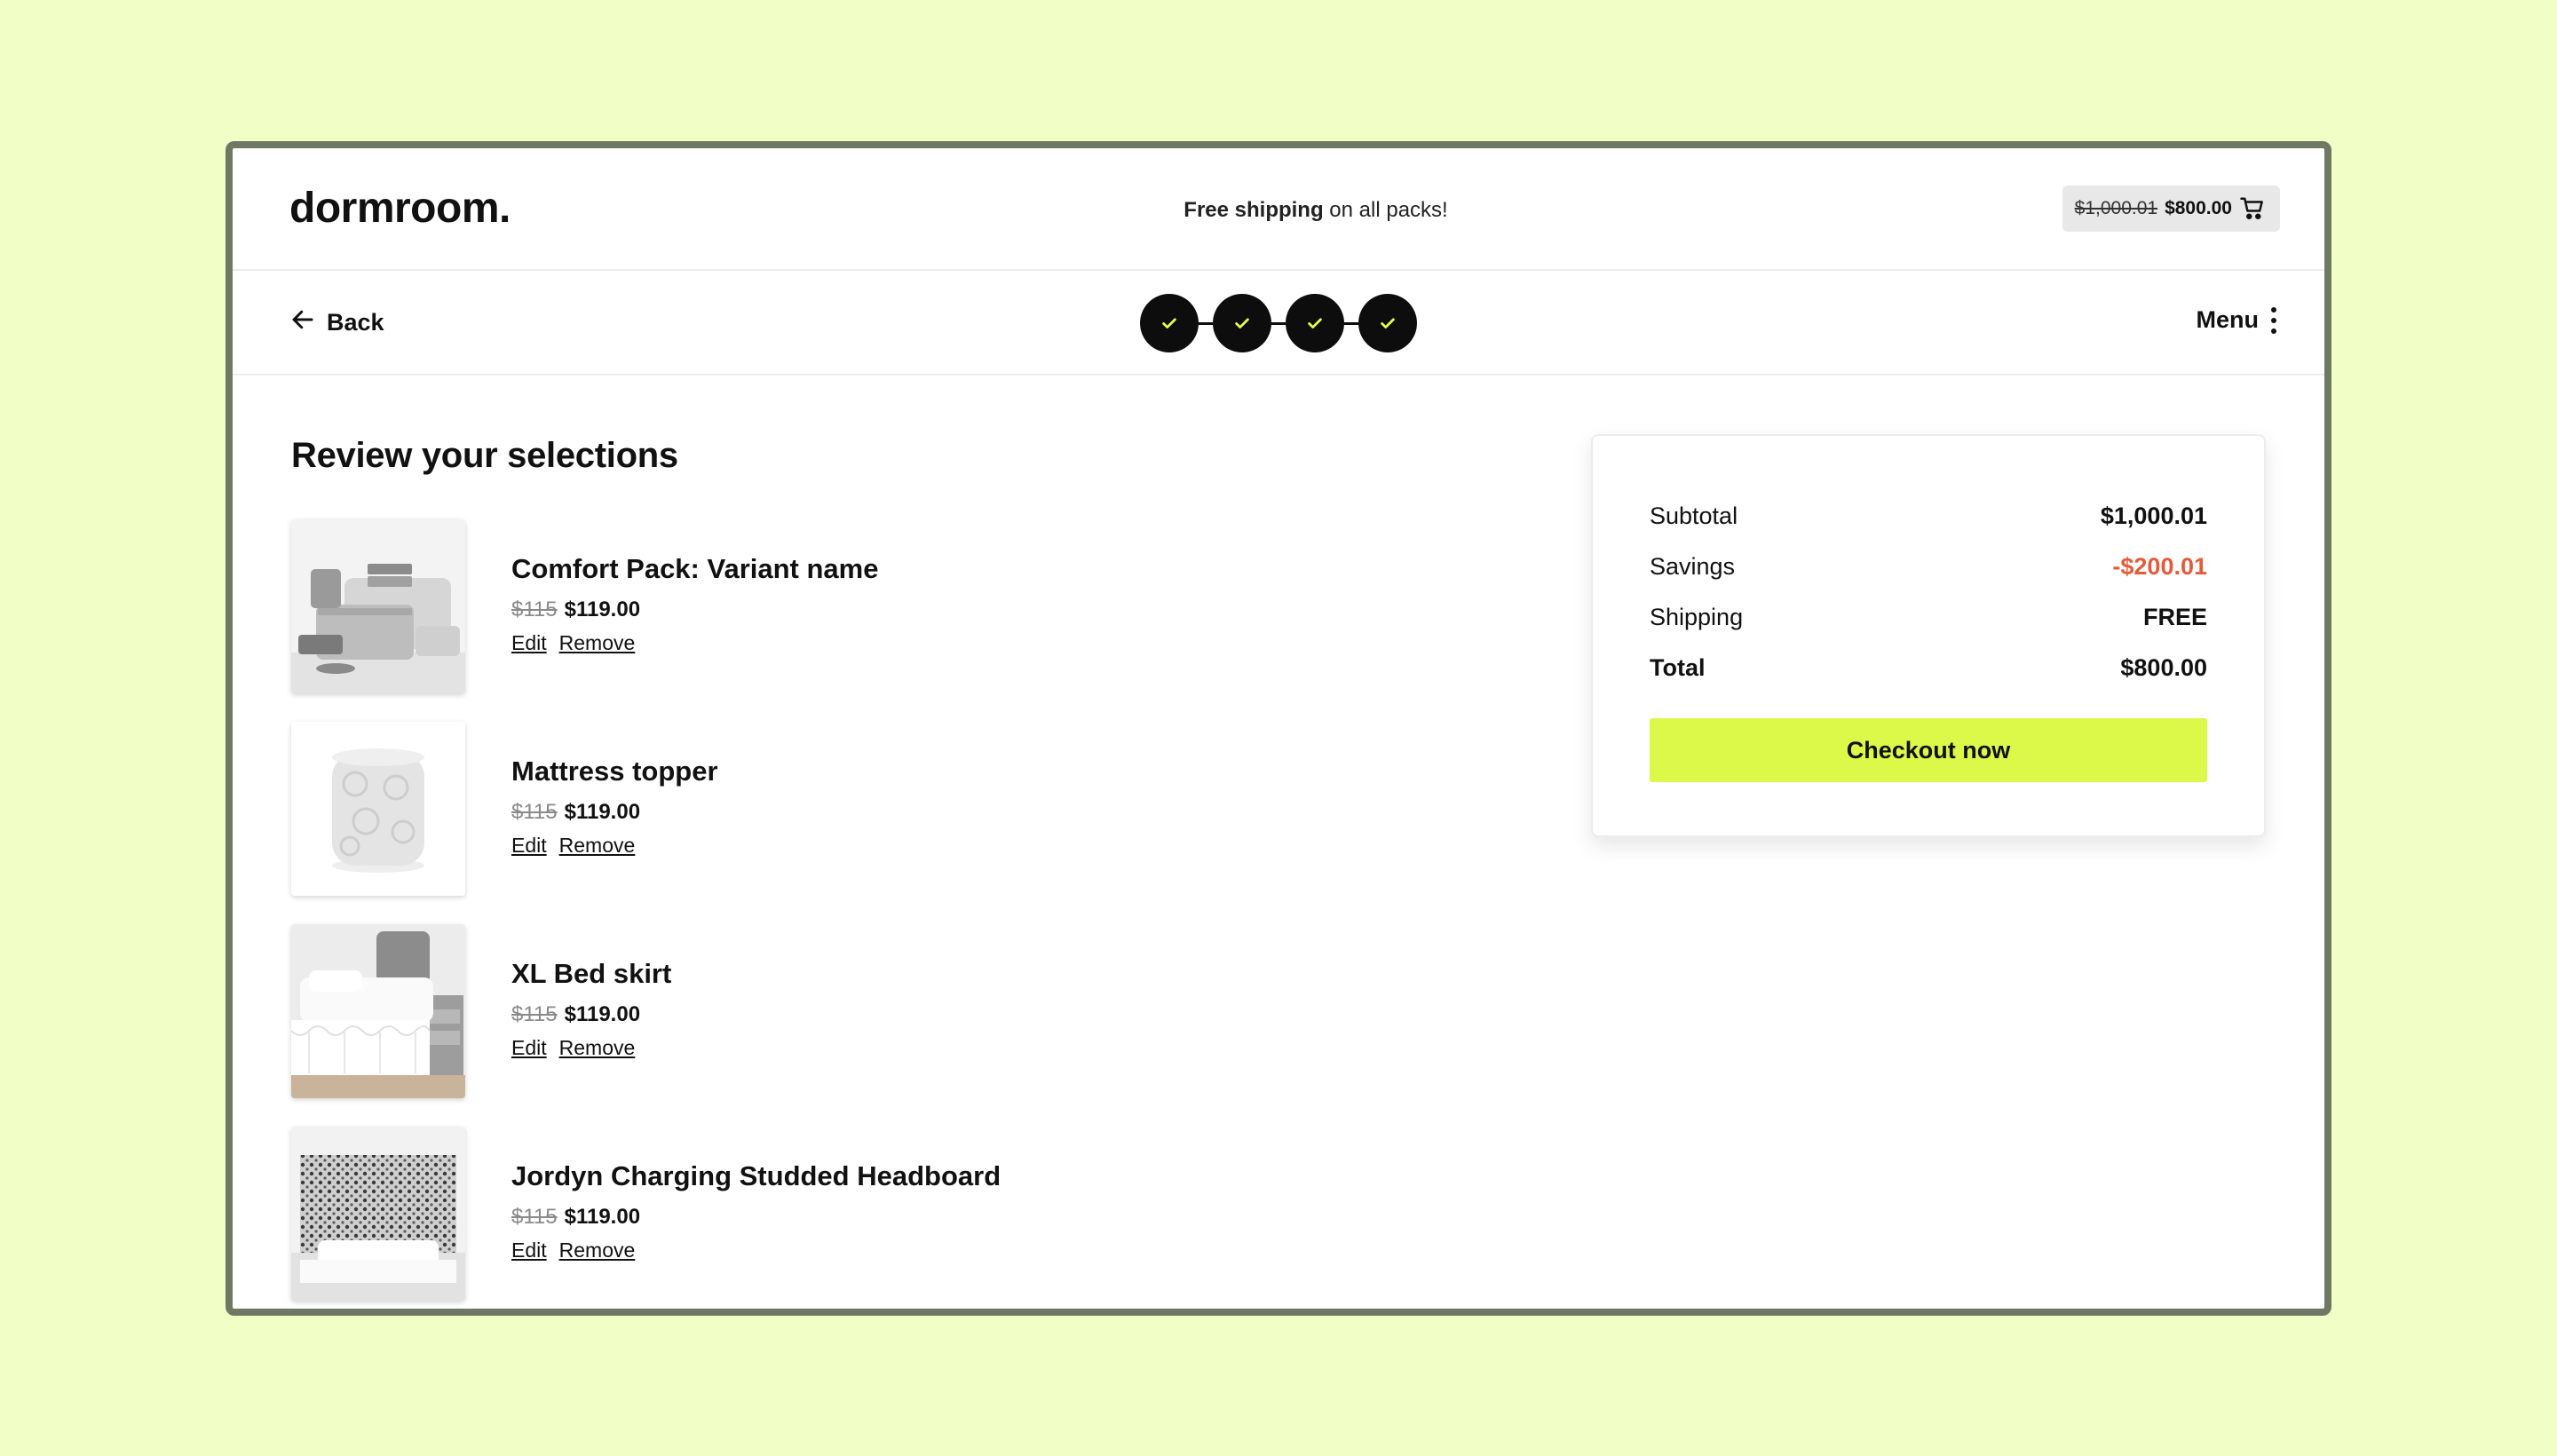  I want to click on item-name: Mattress topper, so click(614, 771).